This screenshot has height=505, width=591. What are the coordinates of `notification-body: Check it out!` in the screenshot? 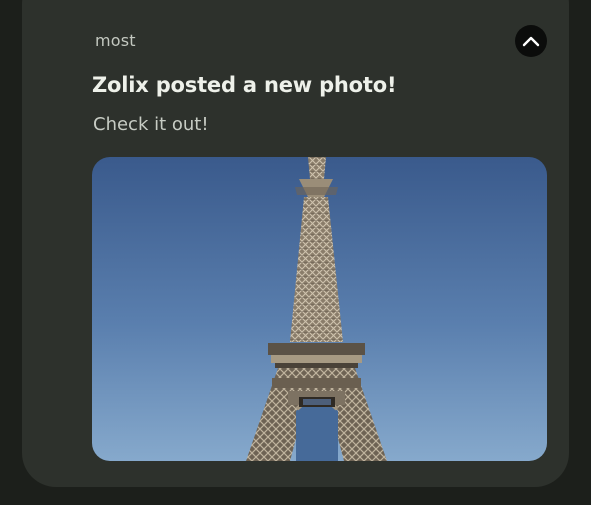 It's located at (151, 124).